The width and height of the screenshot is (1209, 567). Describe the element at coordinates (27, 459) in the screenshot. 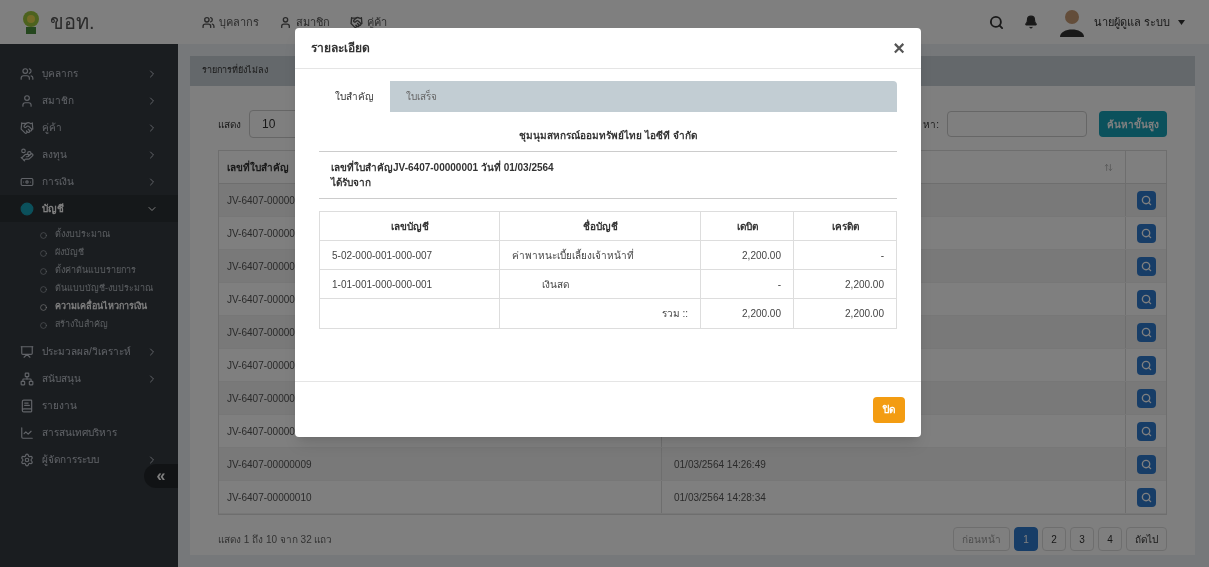

I see `gear-icon` at that location.